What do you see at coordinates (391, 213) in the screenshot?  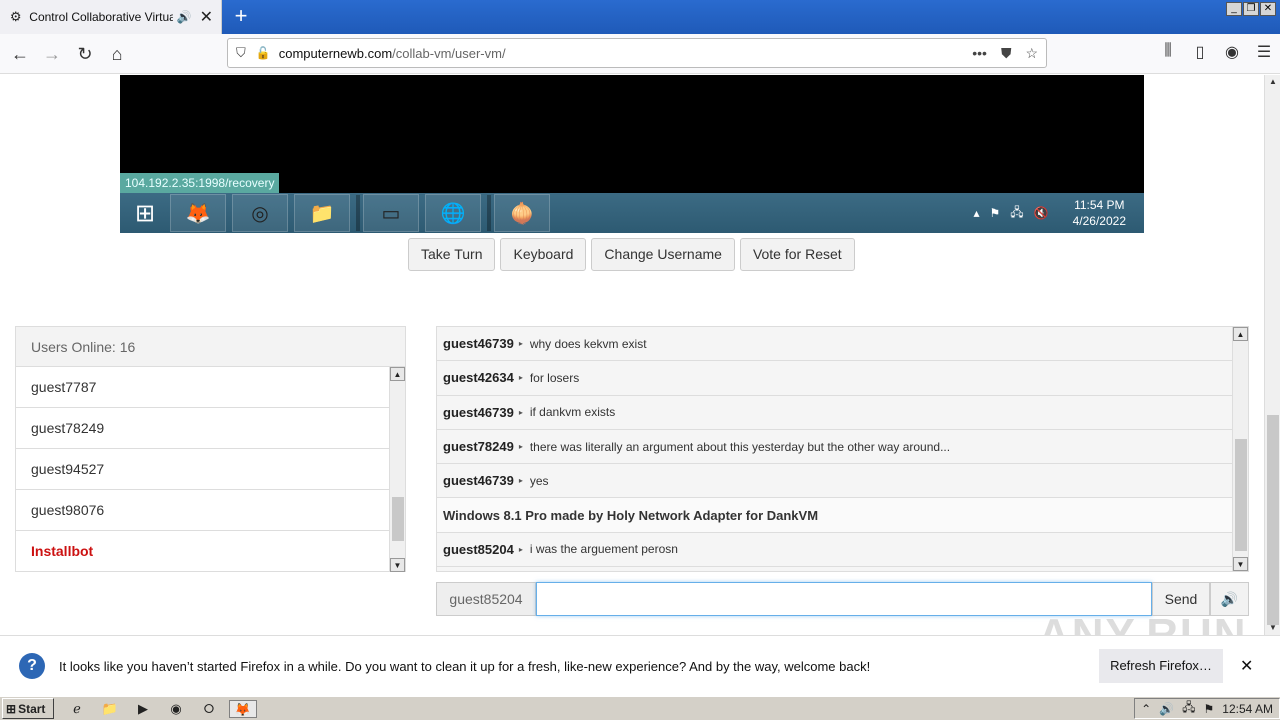 I see `vm-window-icon: ▭` at bounding box center [391, 213].